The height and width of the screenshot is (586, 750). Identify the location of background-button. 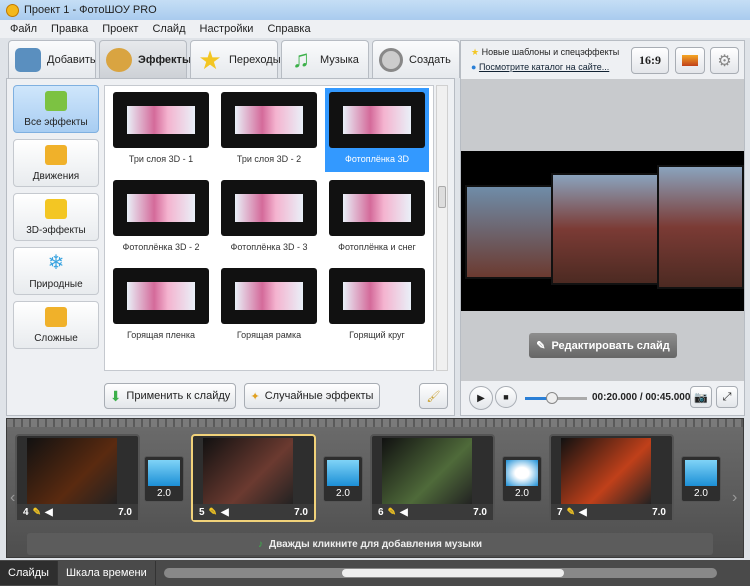
(690, 60).